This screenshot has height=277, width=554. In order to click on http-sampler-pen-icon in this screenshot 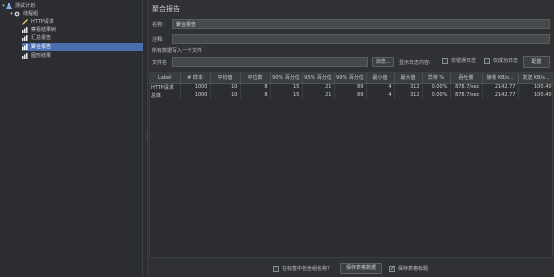, I will do `click(25, 22)`.